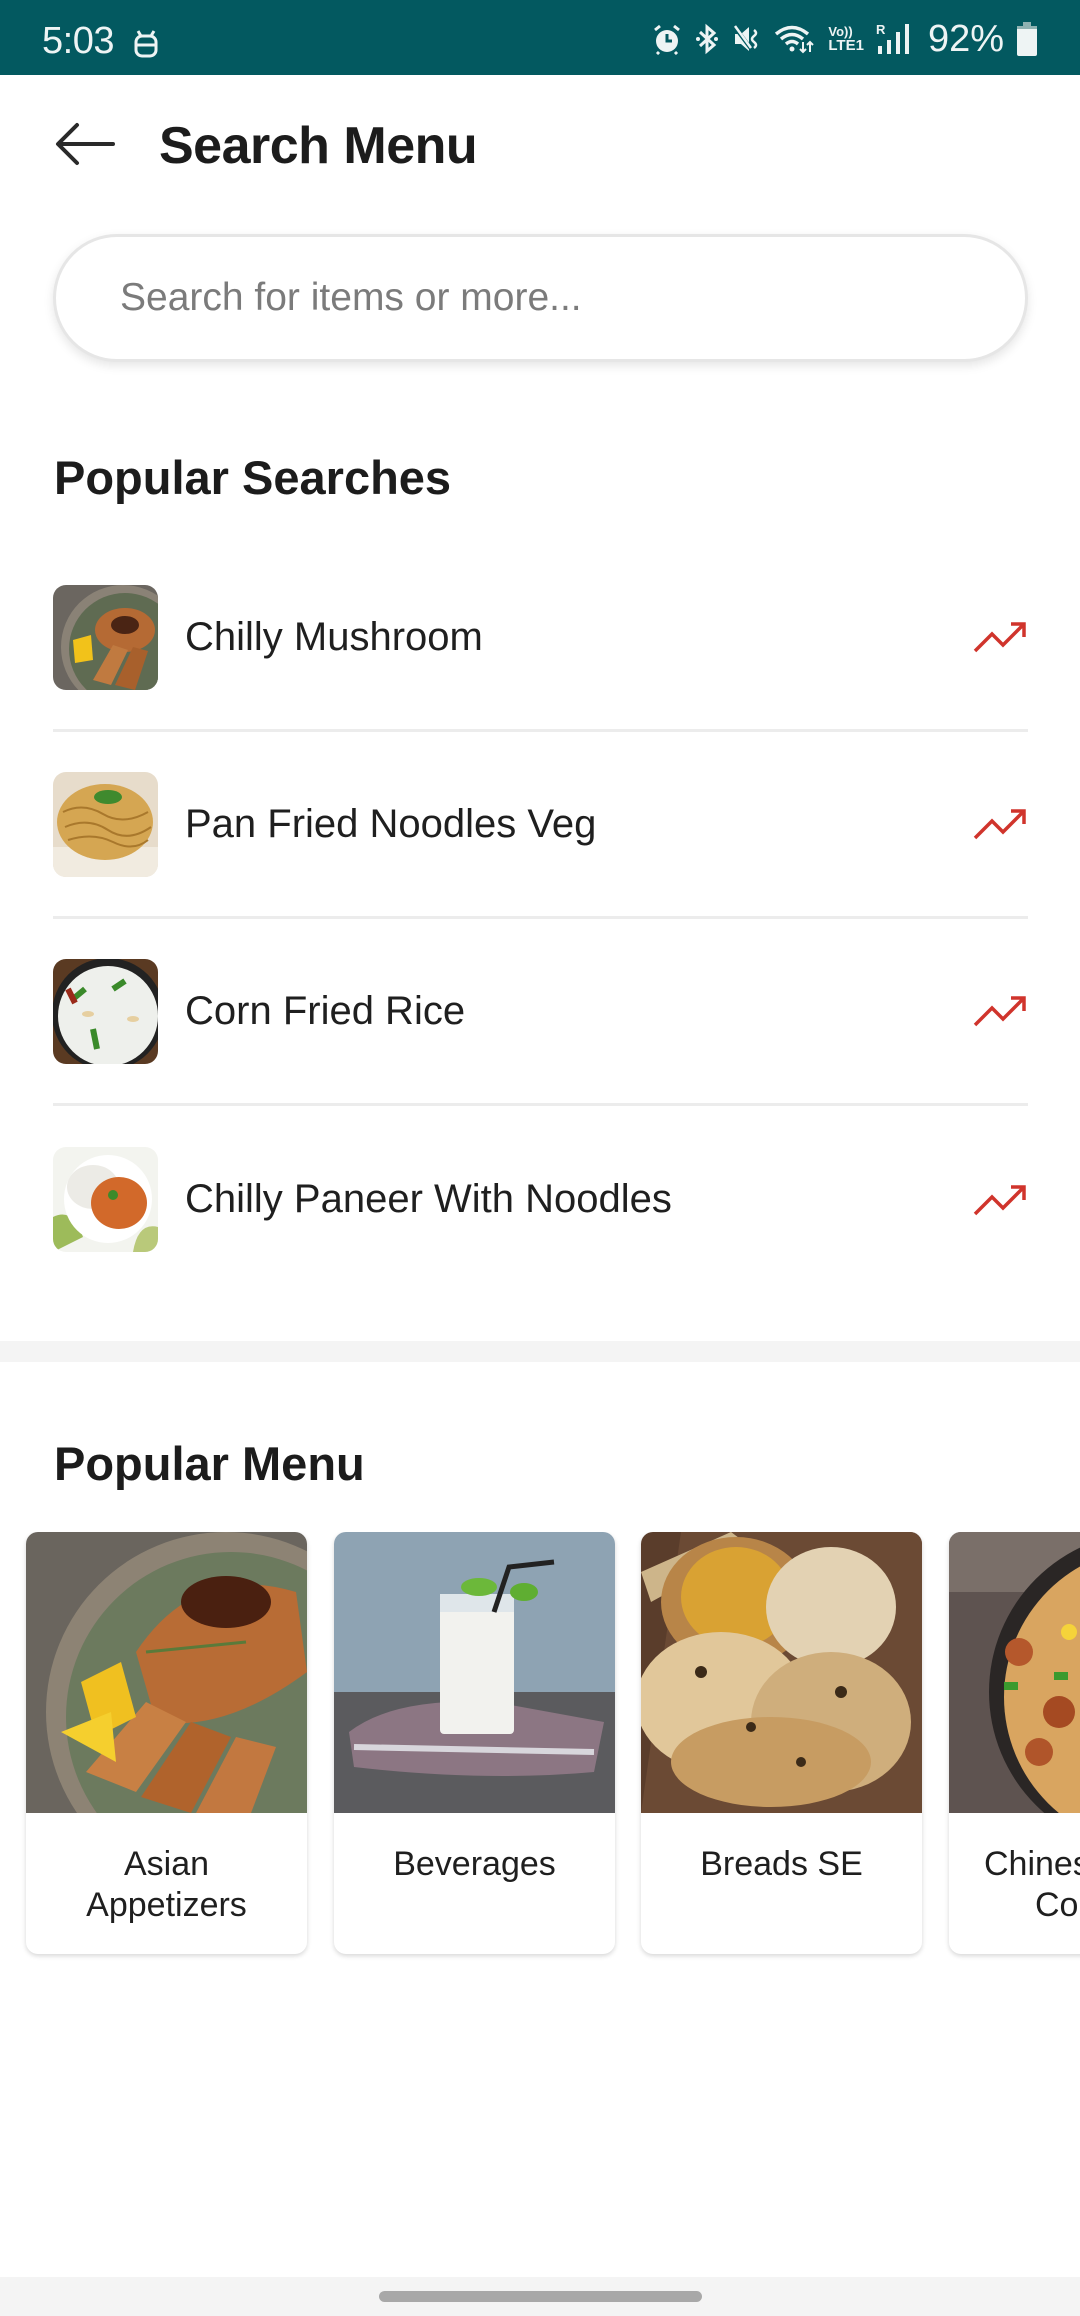 The width and height of the screenshot is (1080, 2316). Describe the element at coordinates (1027, 39) in the screenshot. I see `battery-icon` at that location.